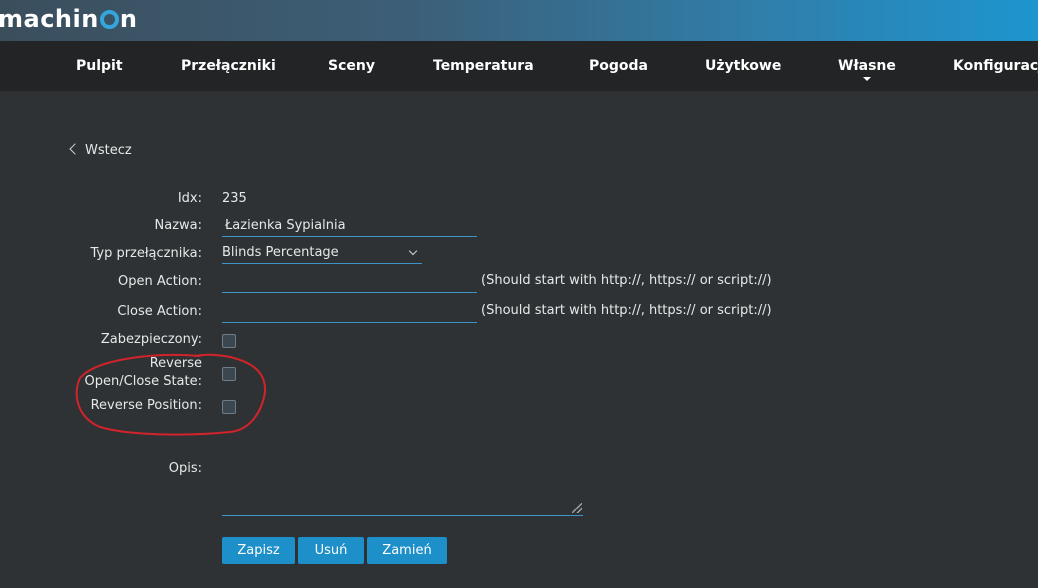  Describe the element at coordinates (258, 550) in the screenshot. I see `save-button: Zapisz` at that location.